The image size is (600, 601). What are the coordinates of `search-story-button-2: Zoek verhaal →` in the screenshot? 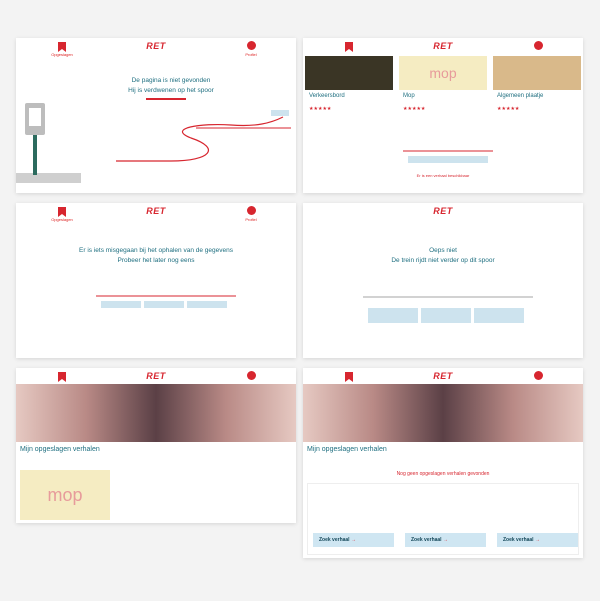 It's located at (445, 540).